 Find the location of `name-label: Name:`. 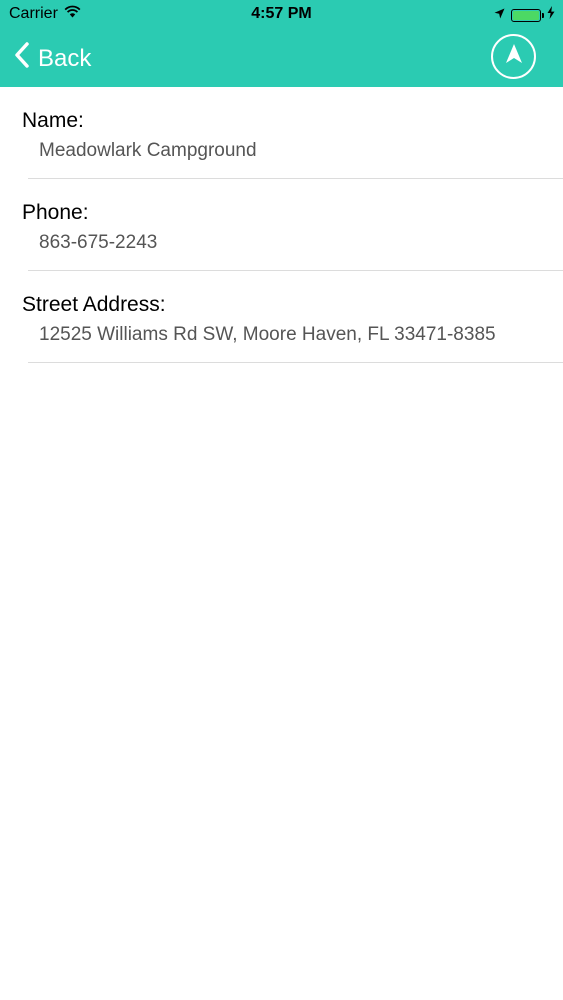

name-label: Name: is located at coordinates (53, 120).